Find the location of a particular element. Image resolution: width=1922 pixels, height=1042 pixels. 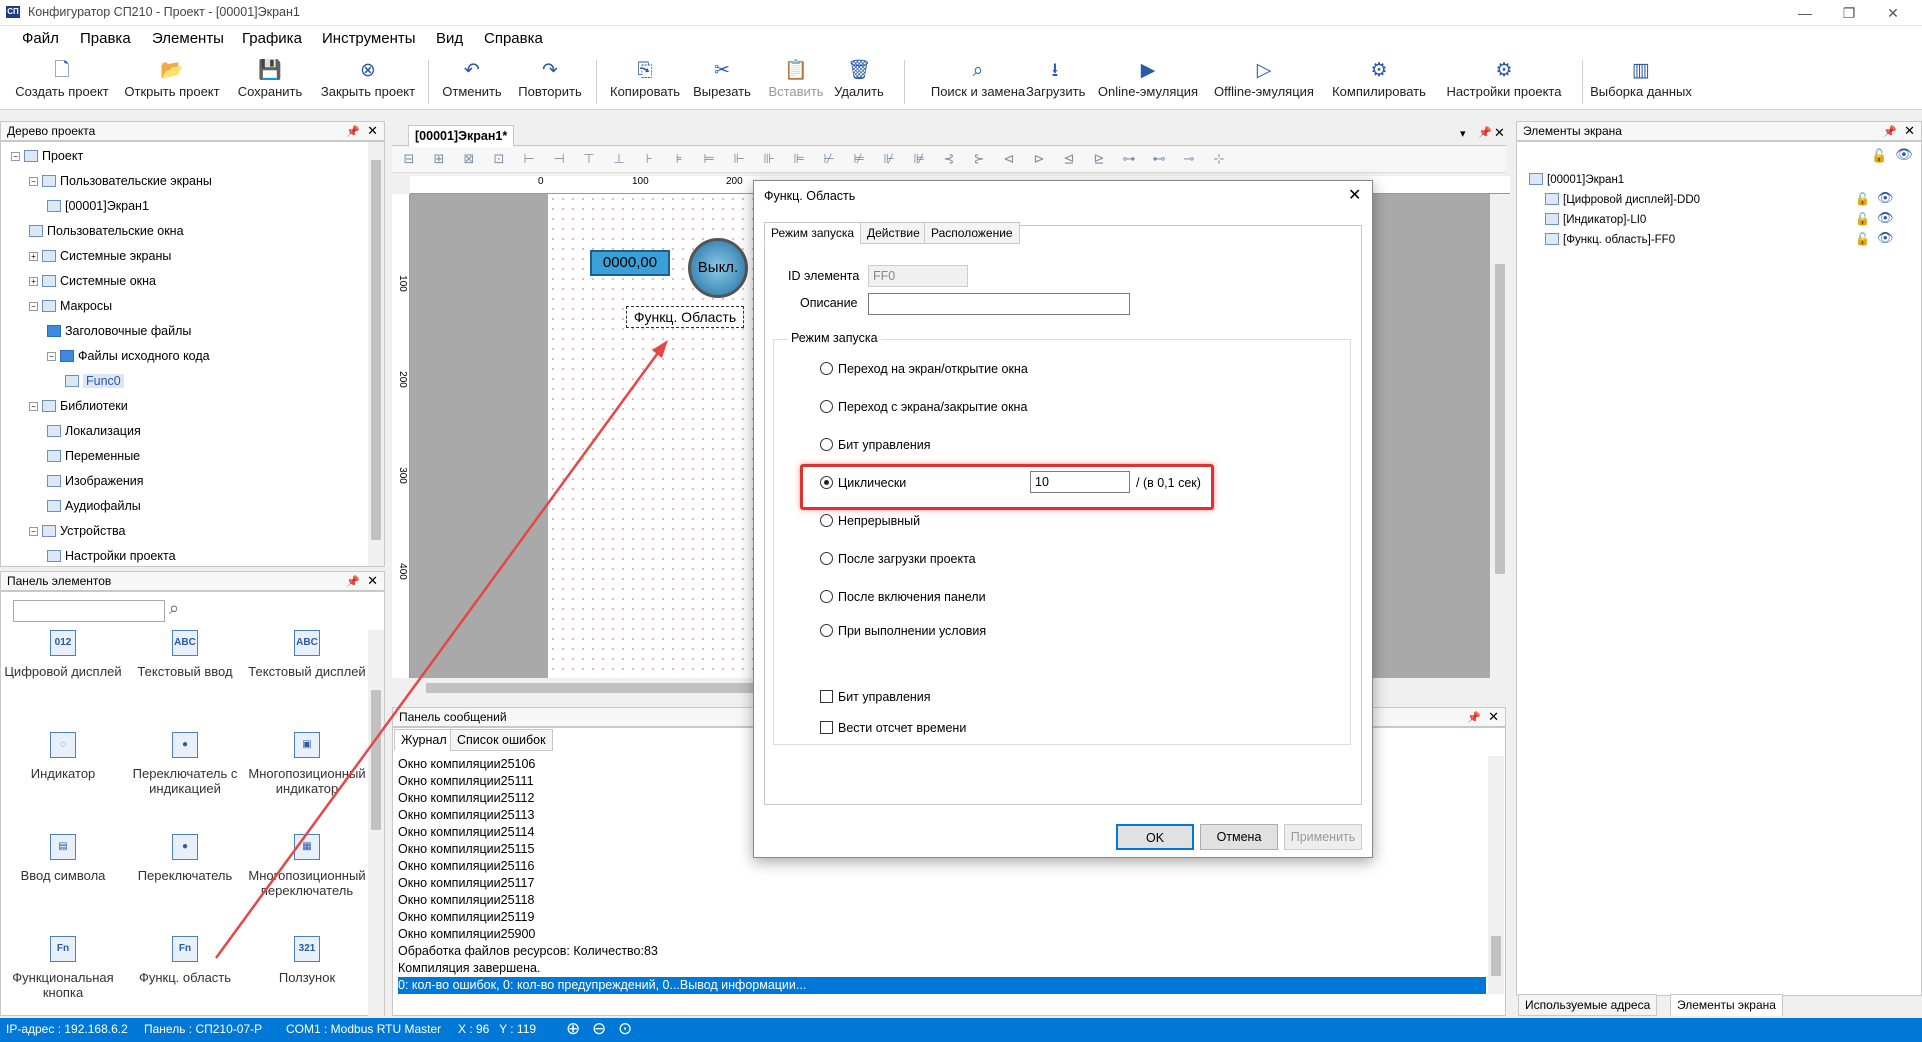

radio-option-label: При выполнении условия is located at coordinates (912, 631).